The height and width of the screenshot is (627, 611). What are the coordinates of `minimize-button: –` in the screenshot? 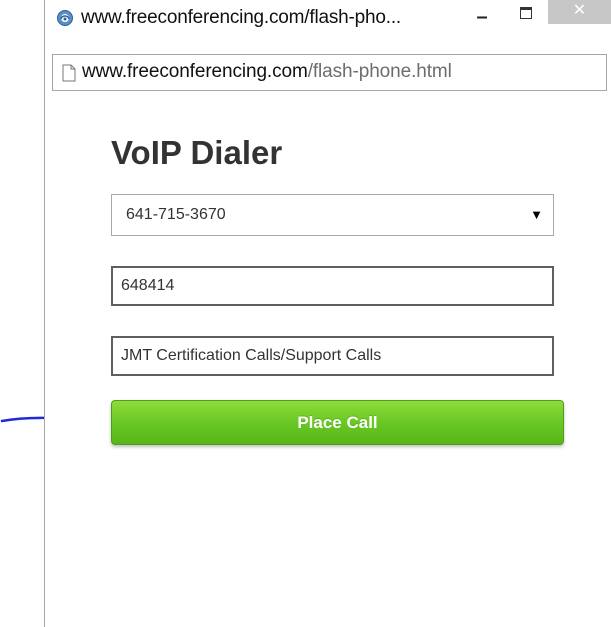 It's located at (482, 17).